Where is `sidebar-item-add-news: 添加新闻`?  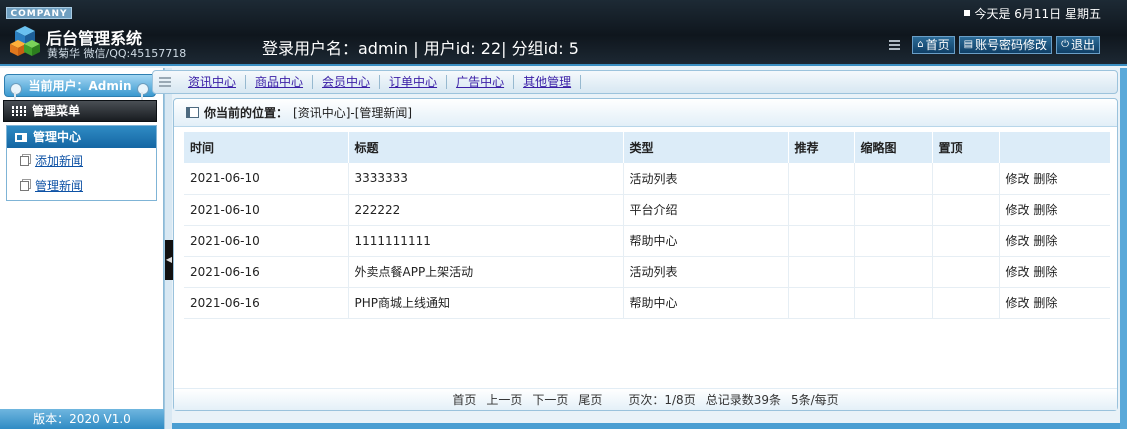
sidebar-item-add-news: 添加新闻 is located at coordinates (81, 160).